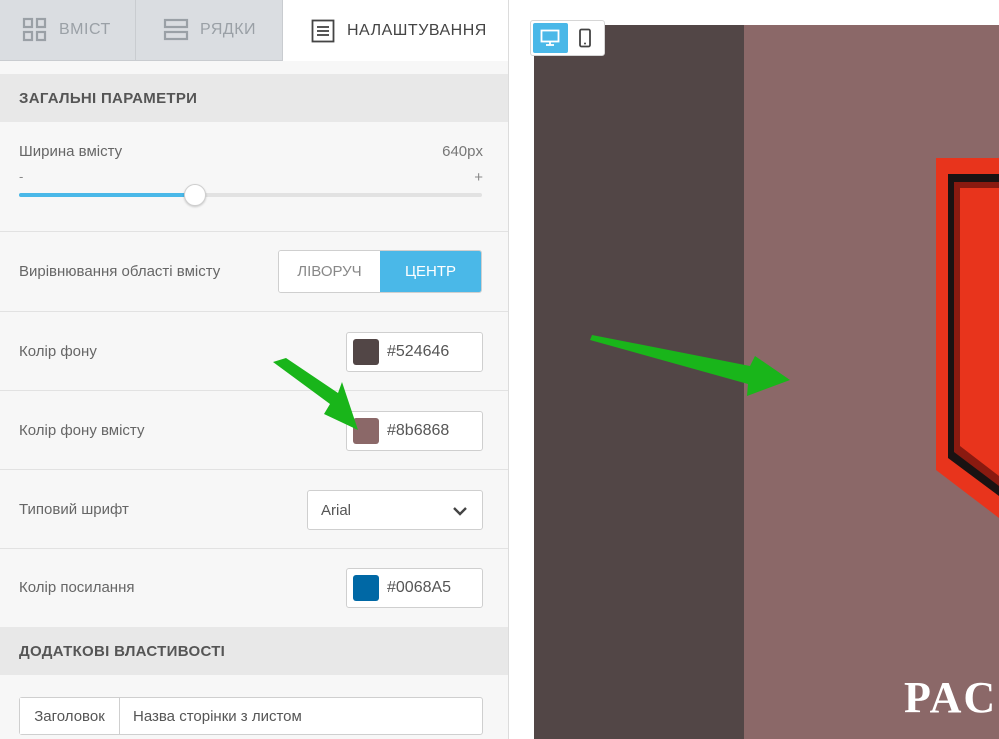 The width and height of the screenshot is (999, 739). I want to click on default-font-label: Типовий шрифт, so click(74, 509).